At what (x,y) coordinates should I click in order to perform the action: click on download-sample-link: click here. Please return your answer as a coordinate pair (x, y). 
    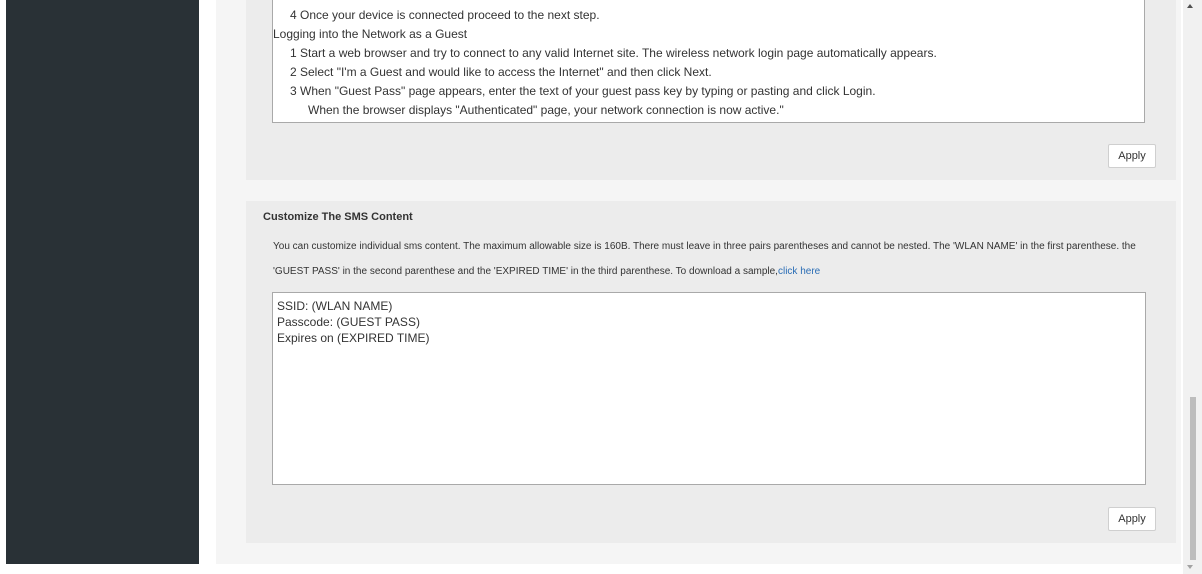
    Looking at the image, I should click on (799, 271).